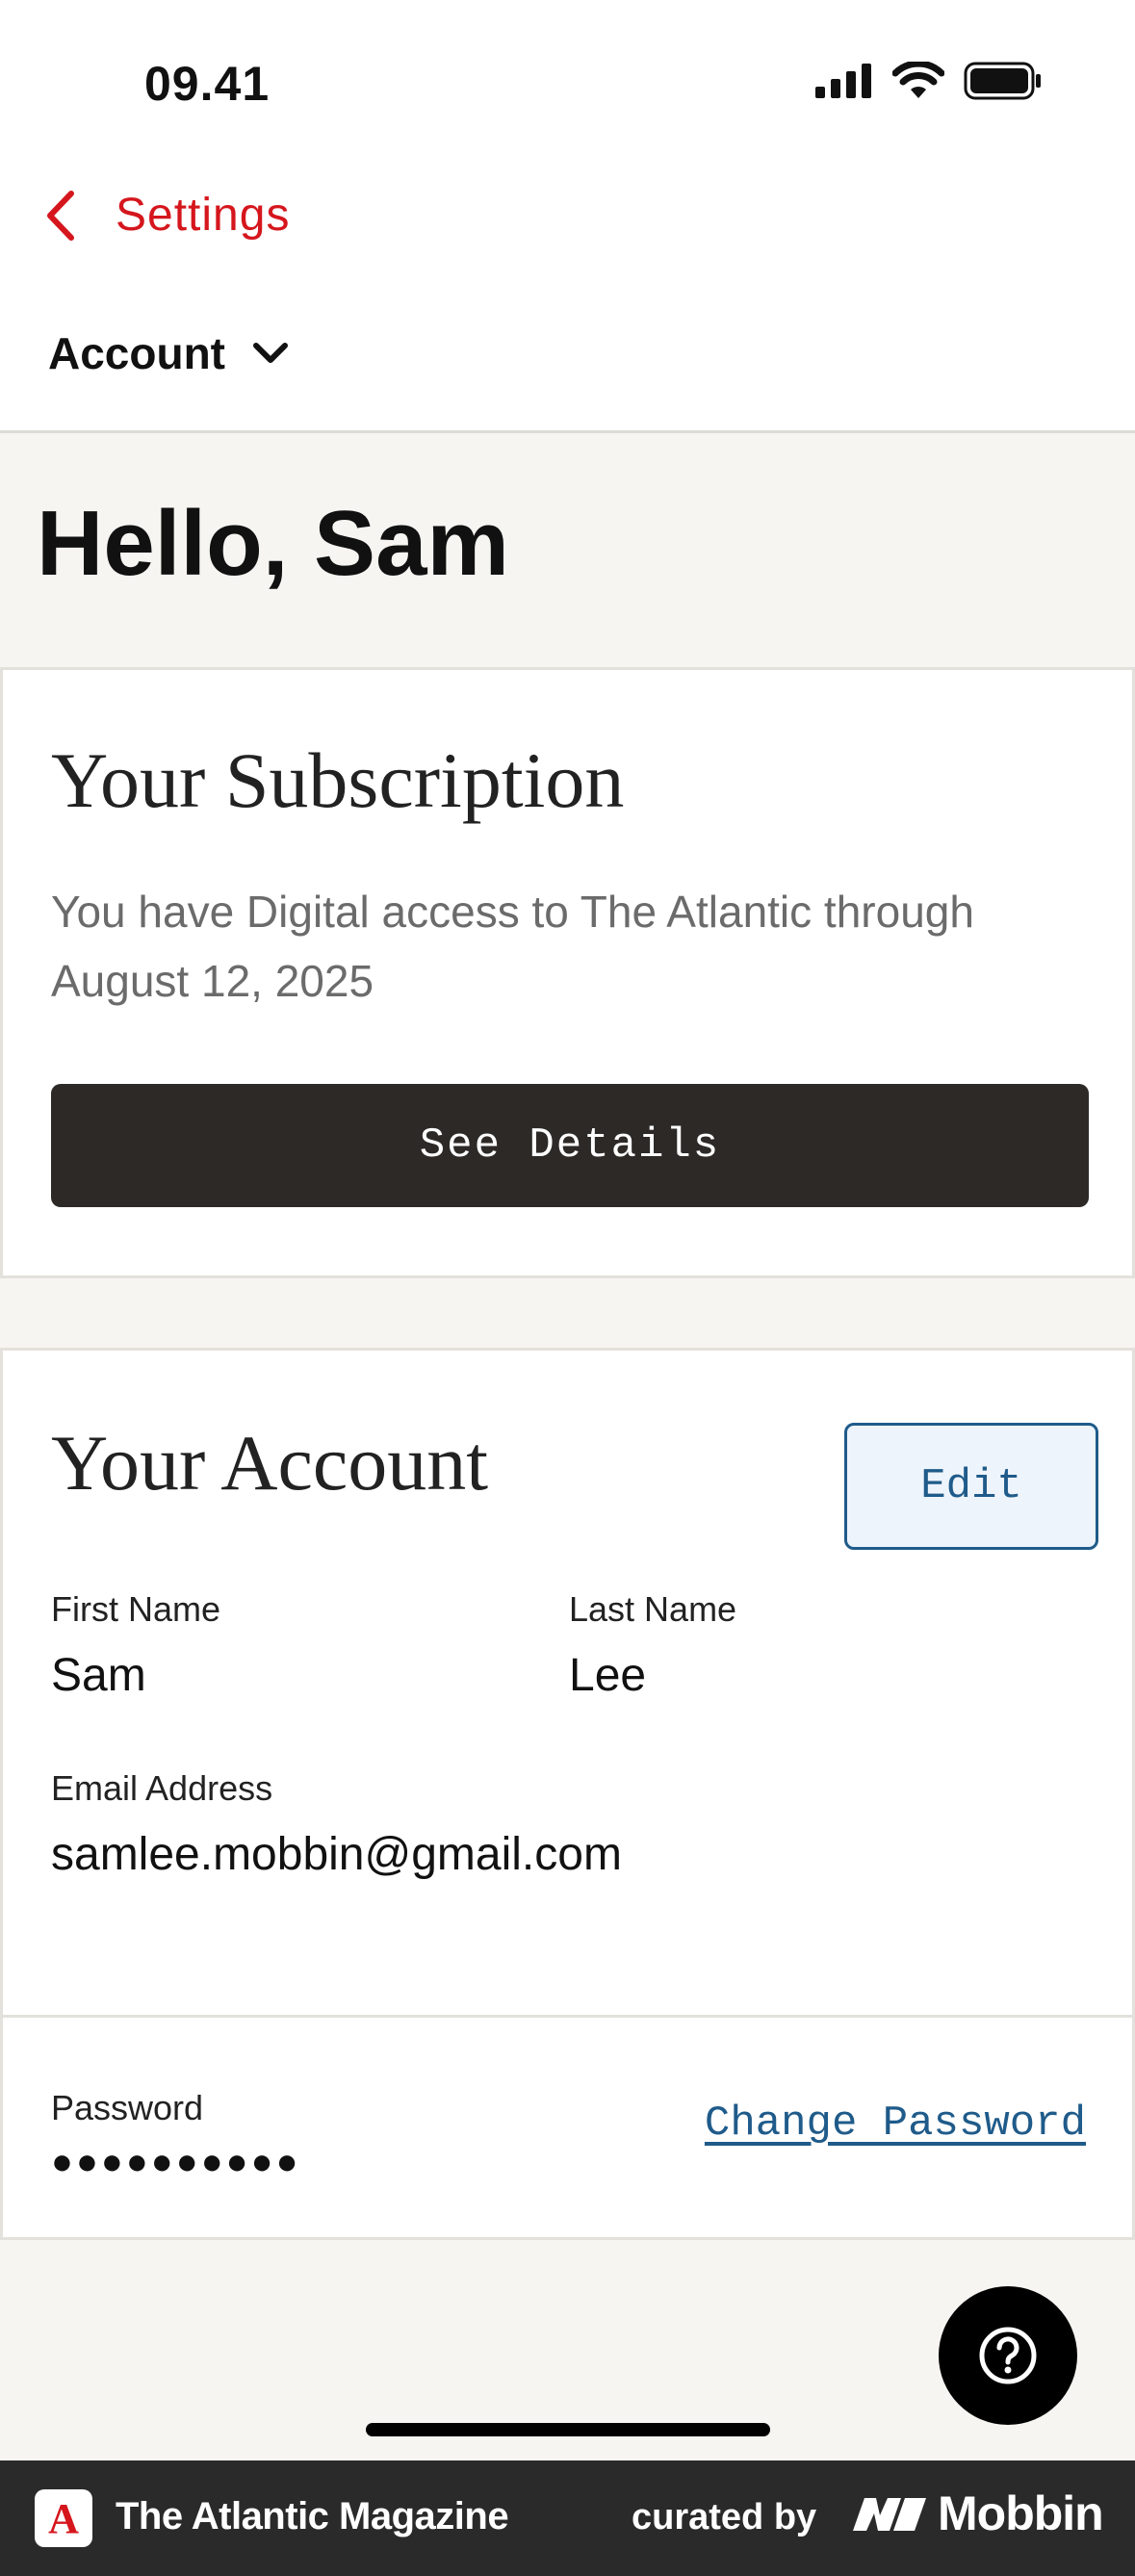 This screenshot has width=1135, height=2576. Describe the element at coordinates (570, 1145) in the screenshot. I see `see-details-button: See Details` at that location.